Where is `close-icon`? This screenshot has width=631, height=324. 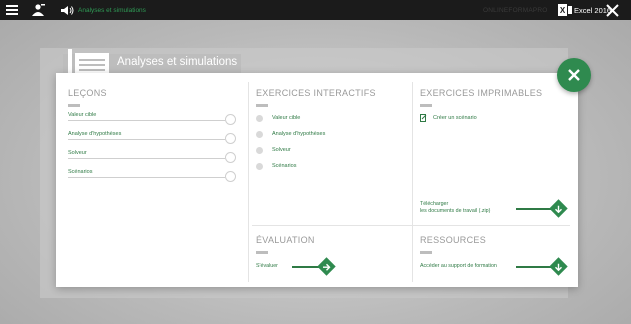
close-icon is located at coordinates (574, 75).